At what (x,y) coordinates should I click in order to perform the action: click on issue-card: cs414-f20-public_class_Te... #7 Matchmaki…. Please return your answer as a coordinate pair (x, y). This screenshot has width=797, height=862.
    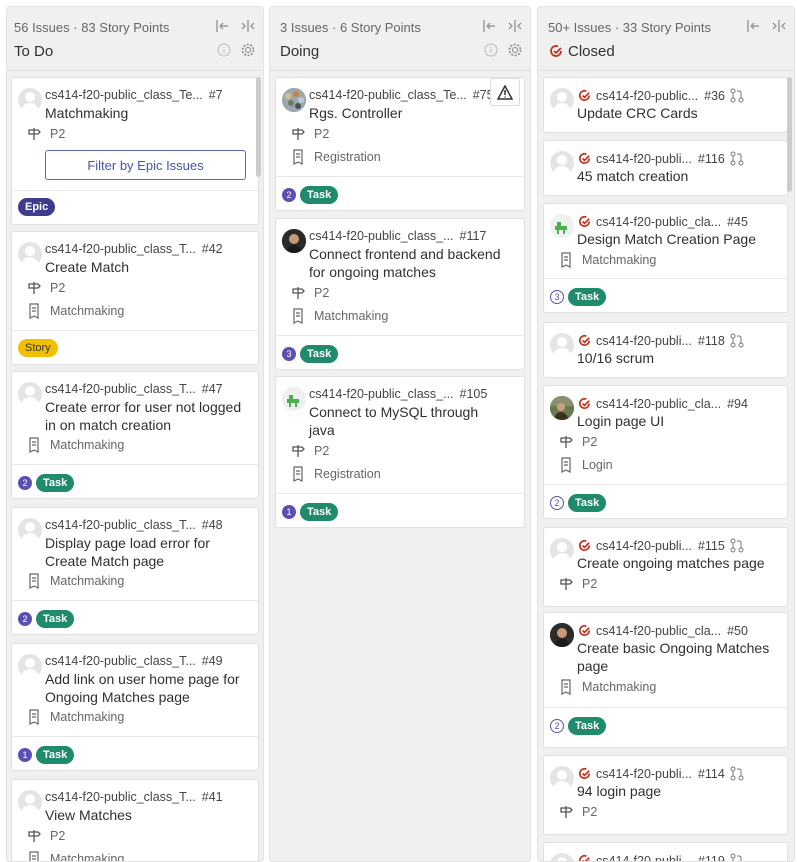
    Looking at the image, I should click on (135, 151).